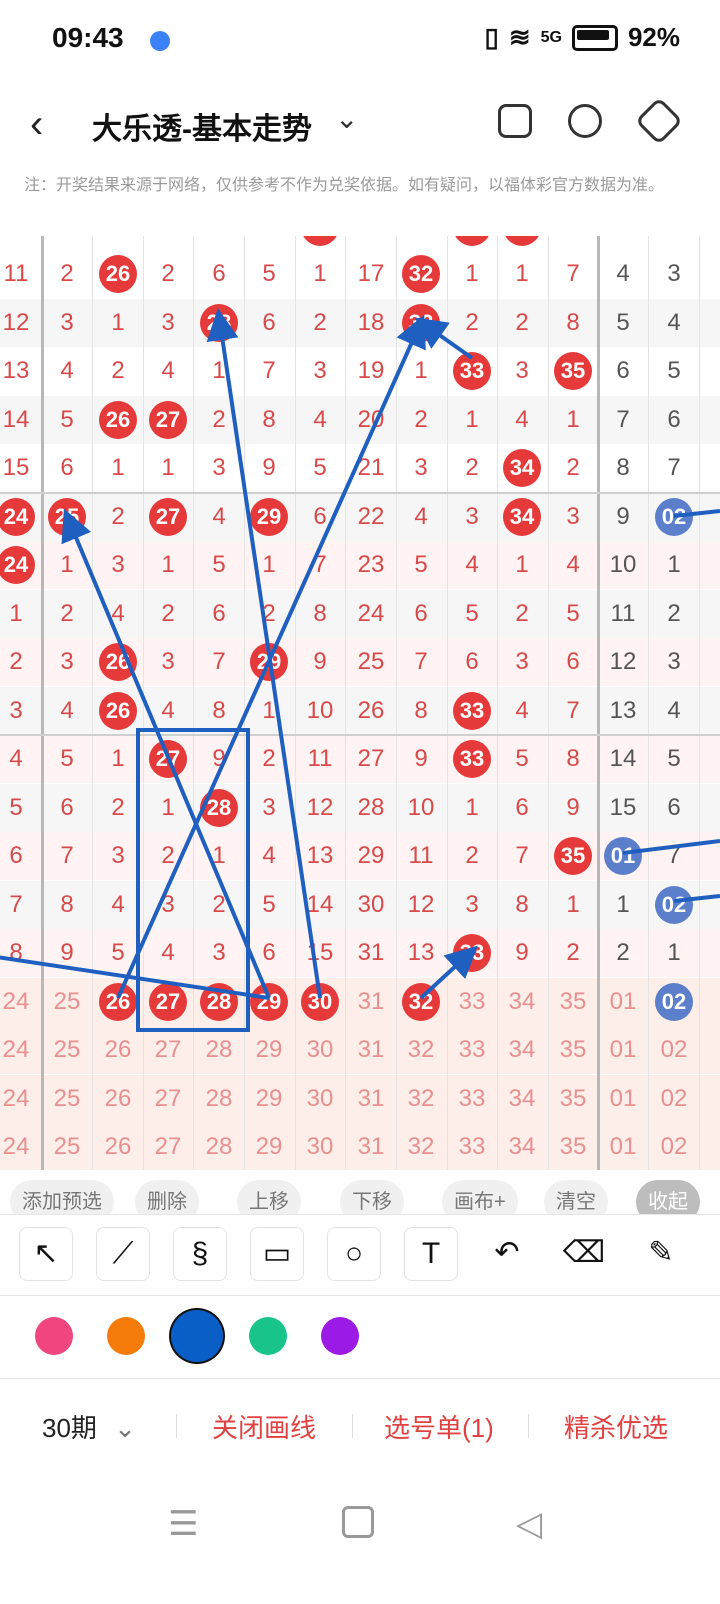 The height and width of the screenshot is (1604, 720). Describe the element at coordinates (659, 121) in the screenshot. I see `settings-hex-icon` at that location.